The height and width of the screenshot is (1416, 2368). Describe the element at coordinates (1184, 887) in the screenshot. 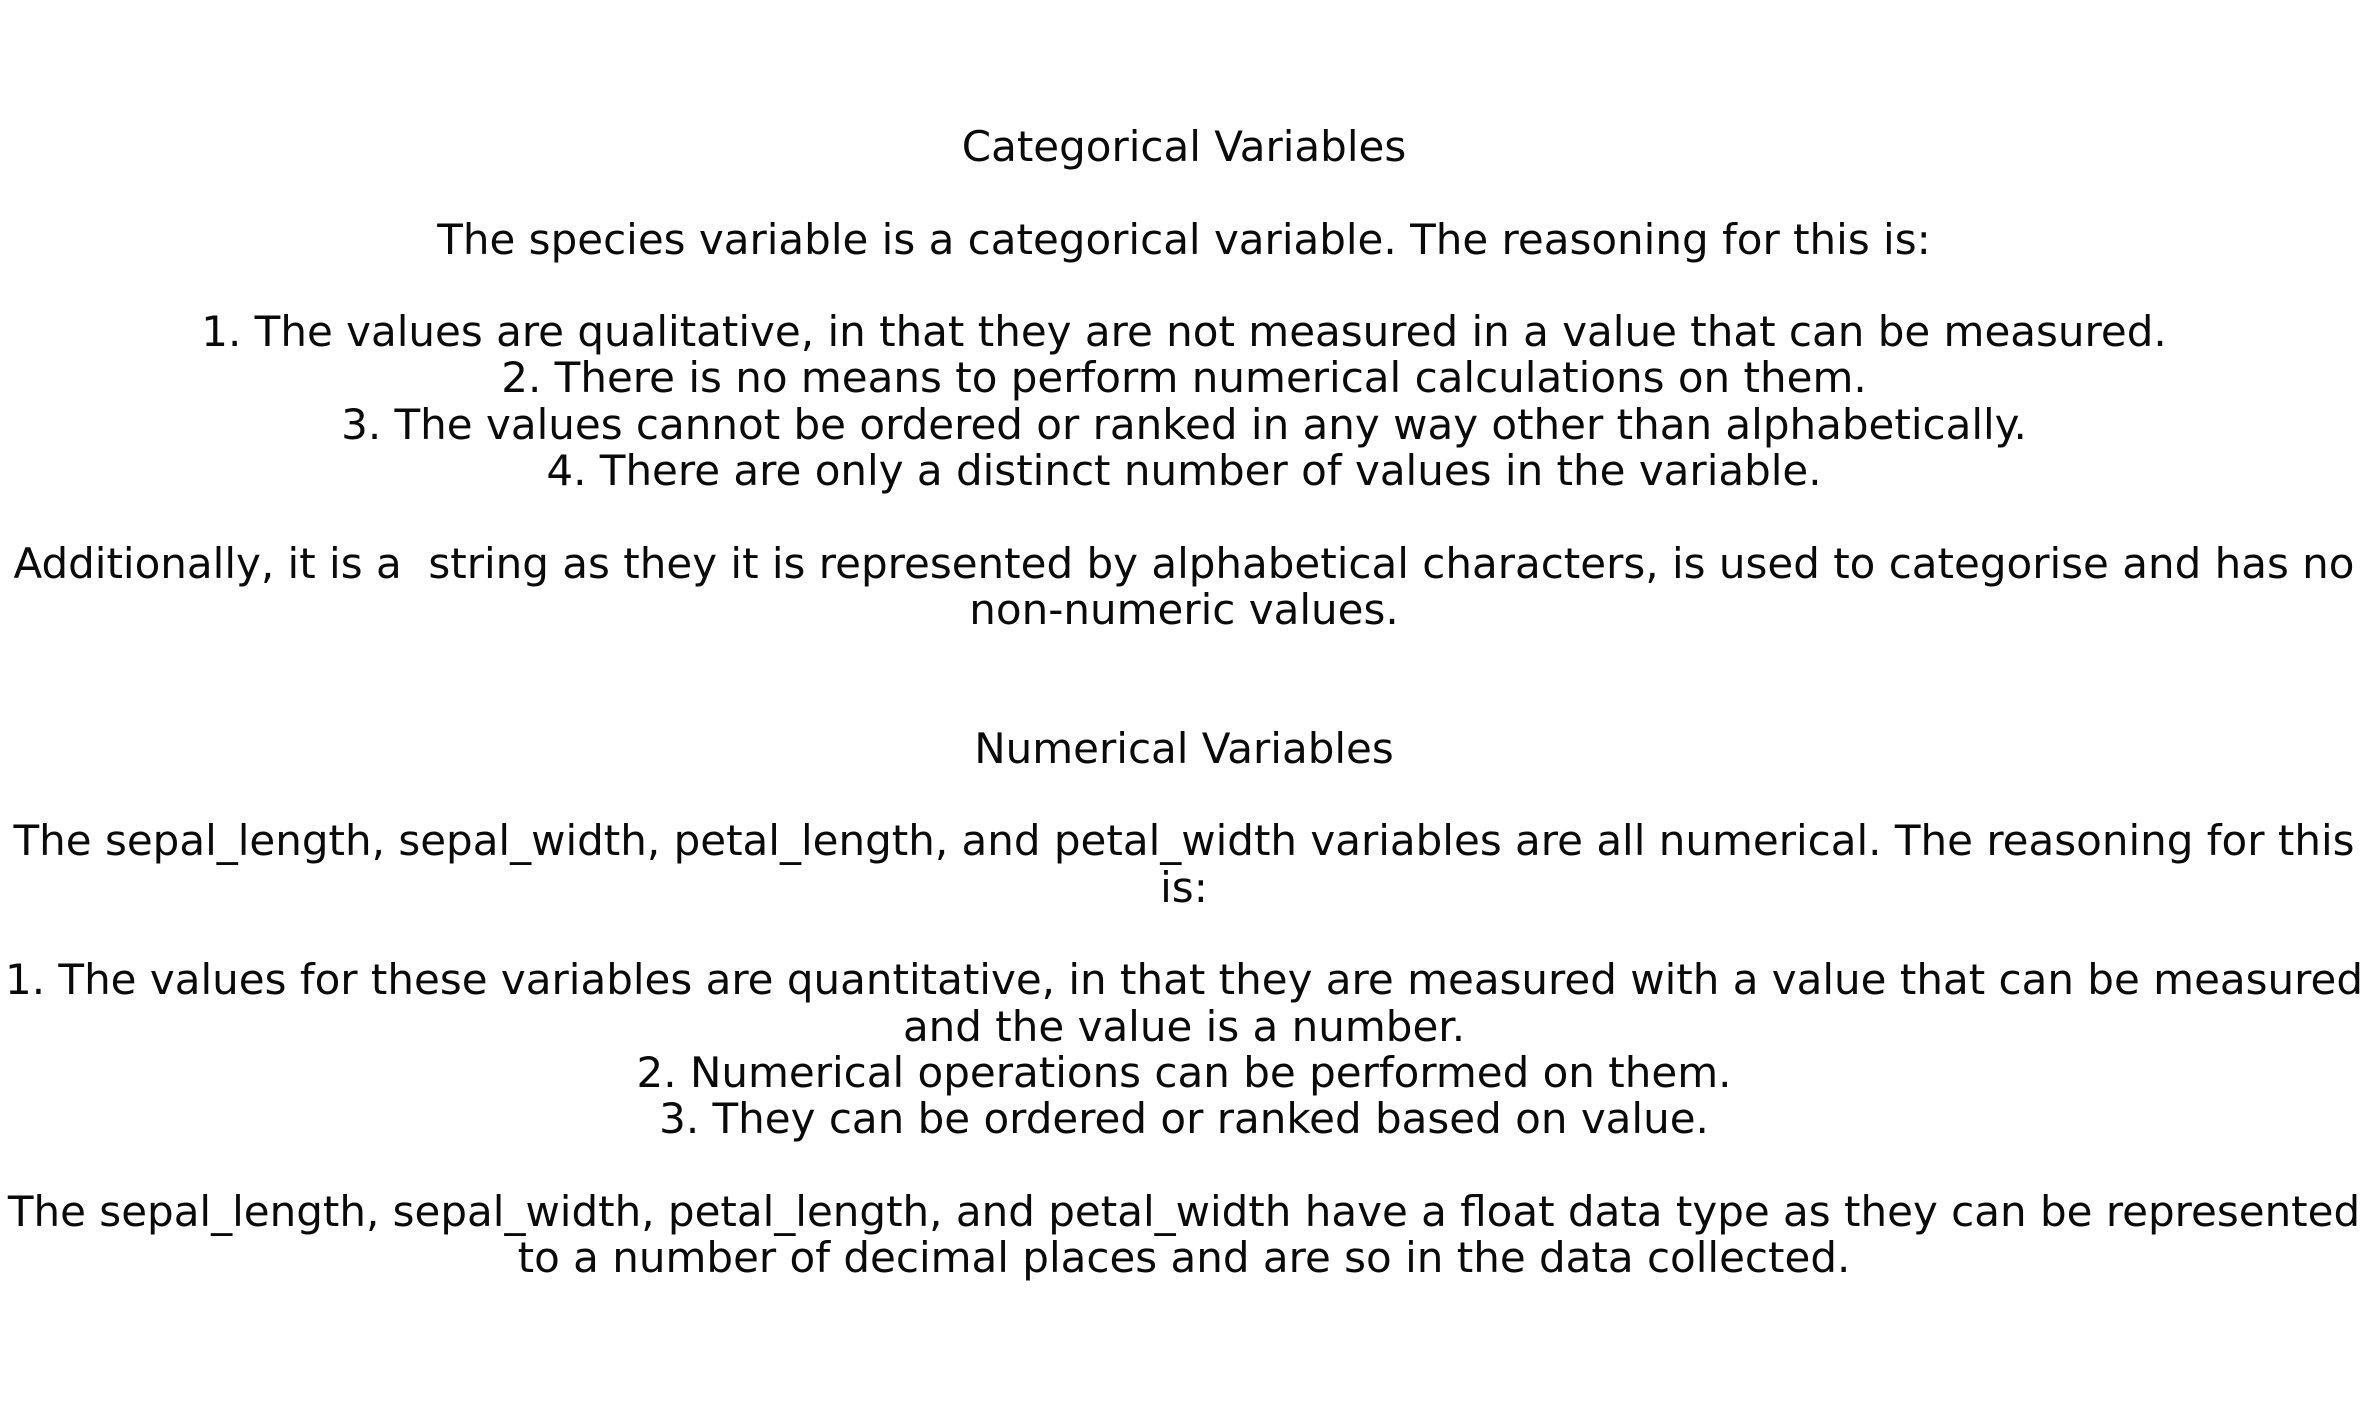

I see `numerical-intro-line-2: is:` at that location.